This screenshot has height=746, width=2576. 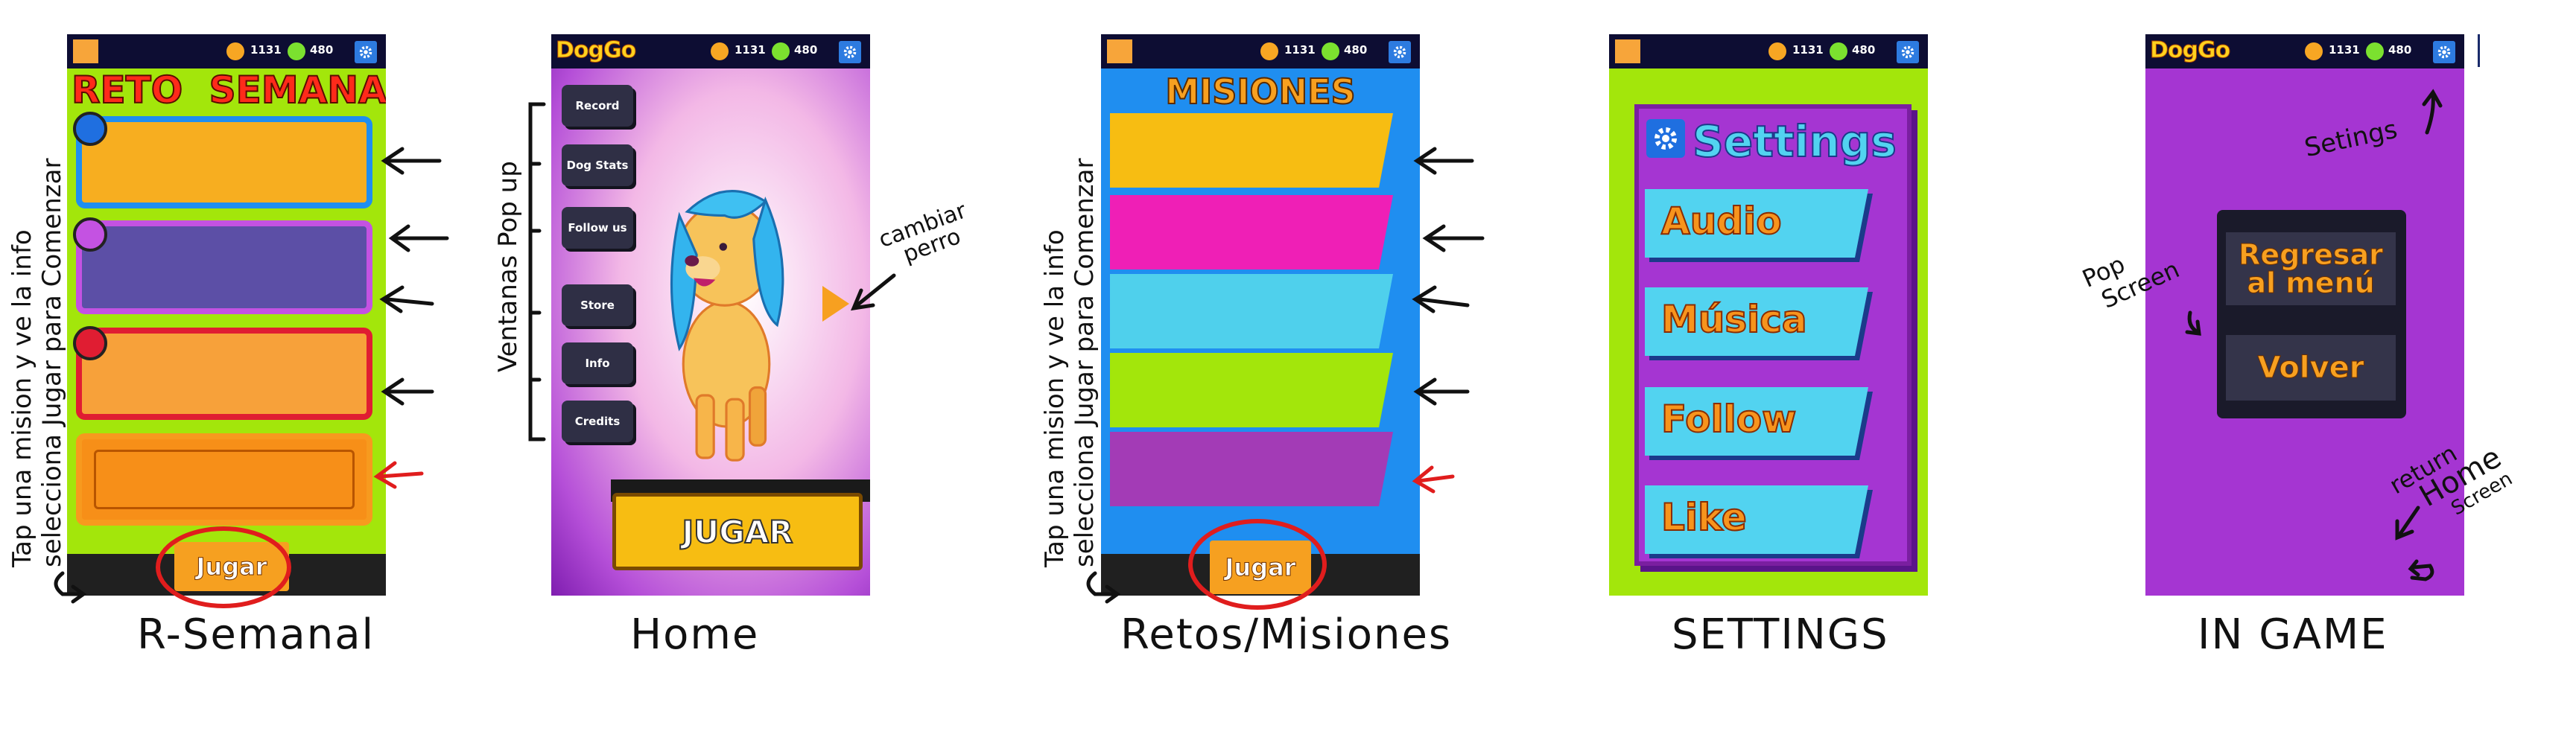 I want to click on like-label: Like, so click(x=1704, y=517).